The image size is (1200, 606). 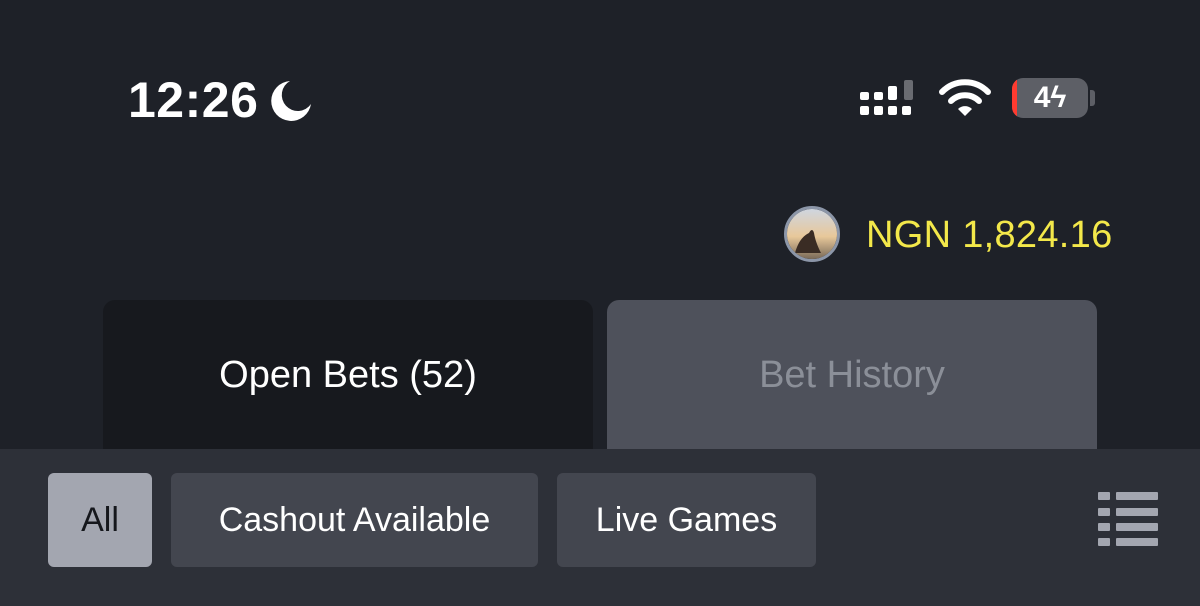 I want to click on battery-charging-icon: 4ϟ, so click(x=1050, y=98).